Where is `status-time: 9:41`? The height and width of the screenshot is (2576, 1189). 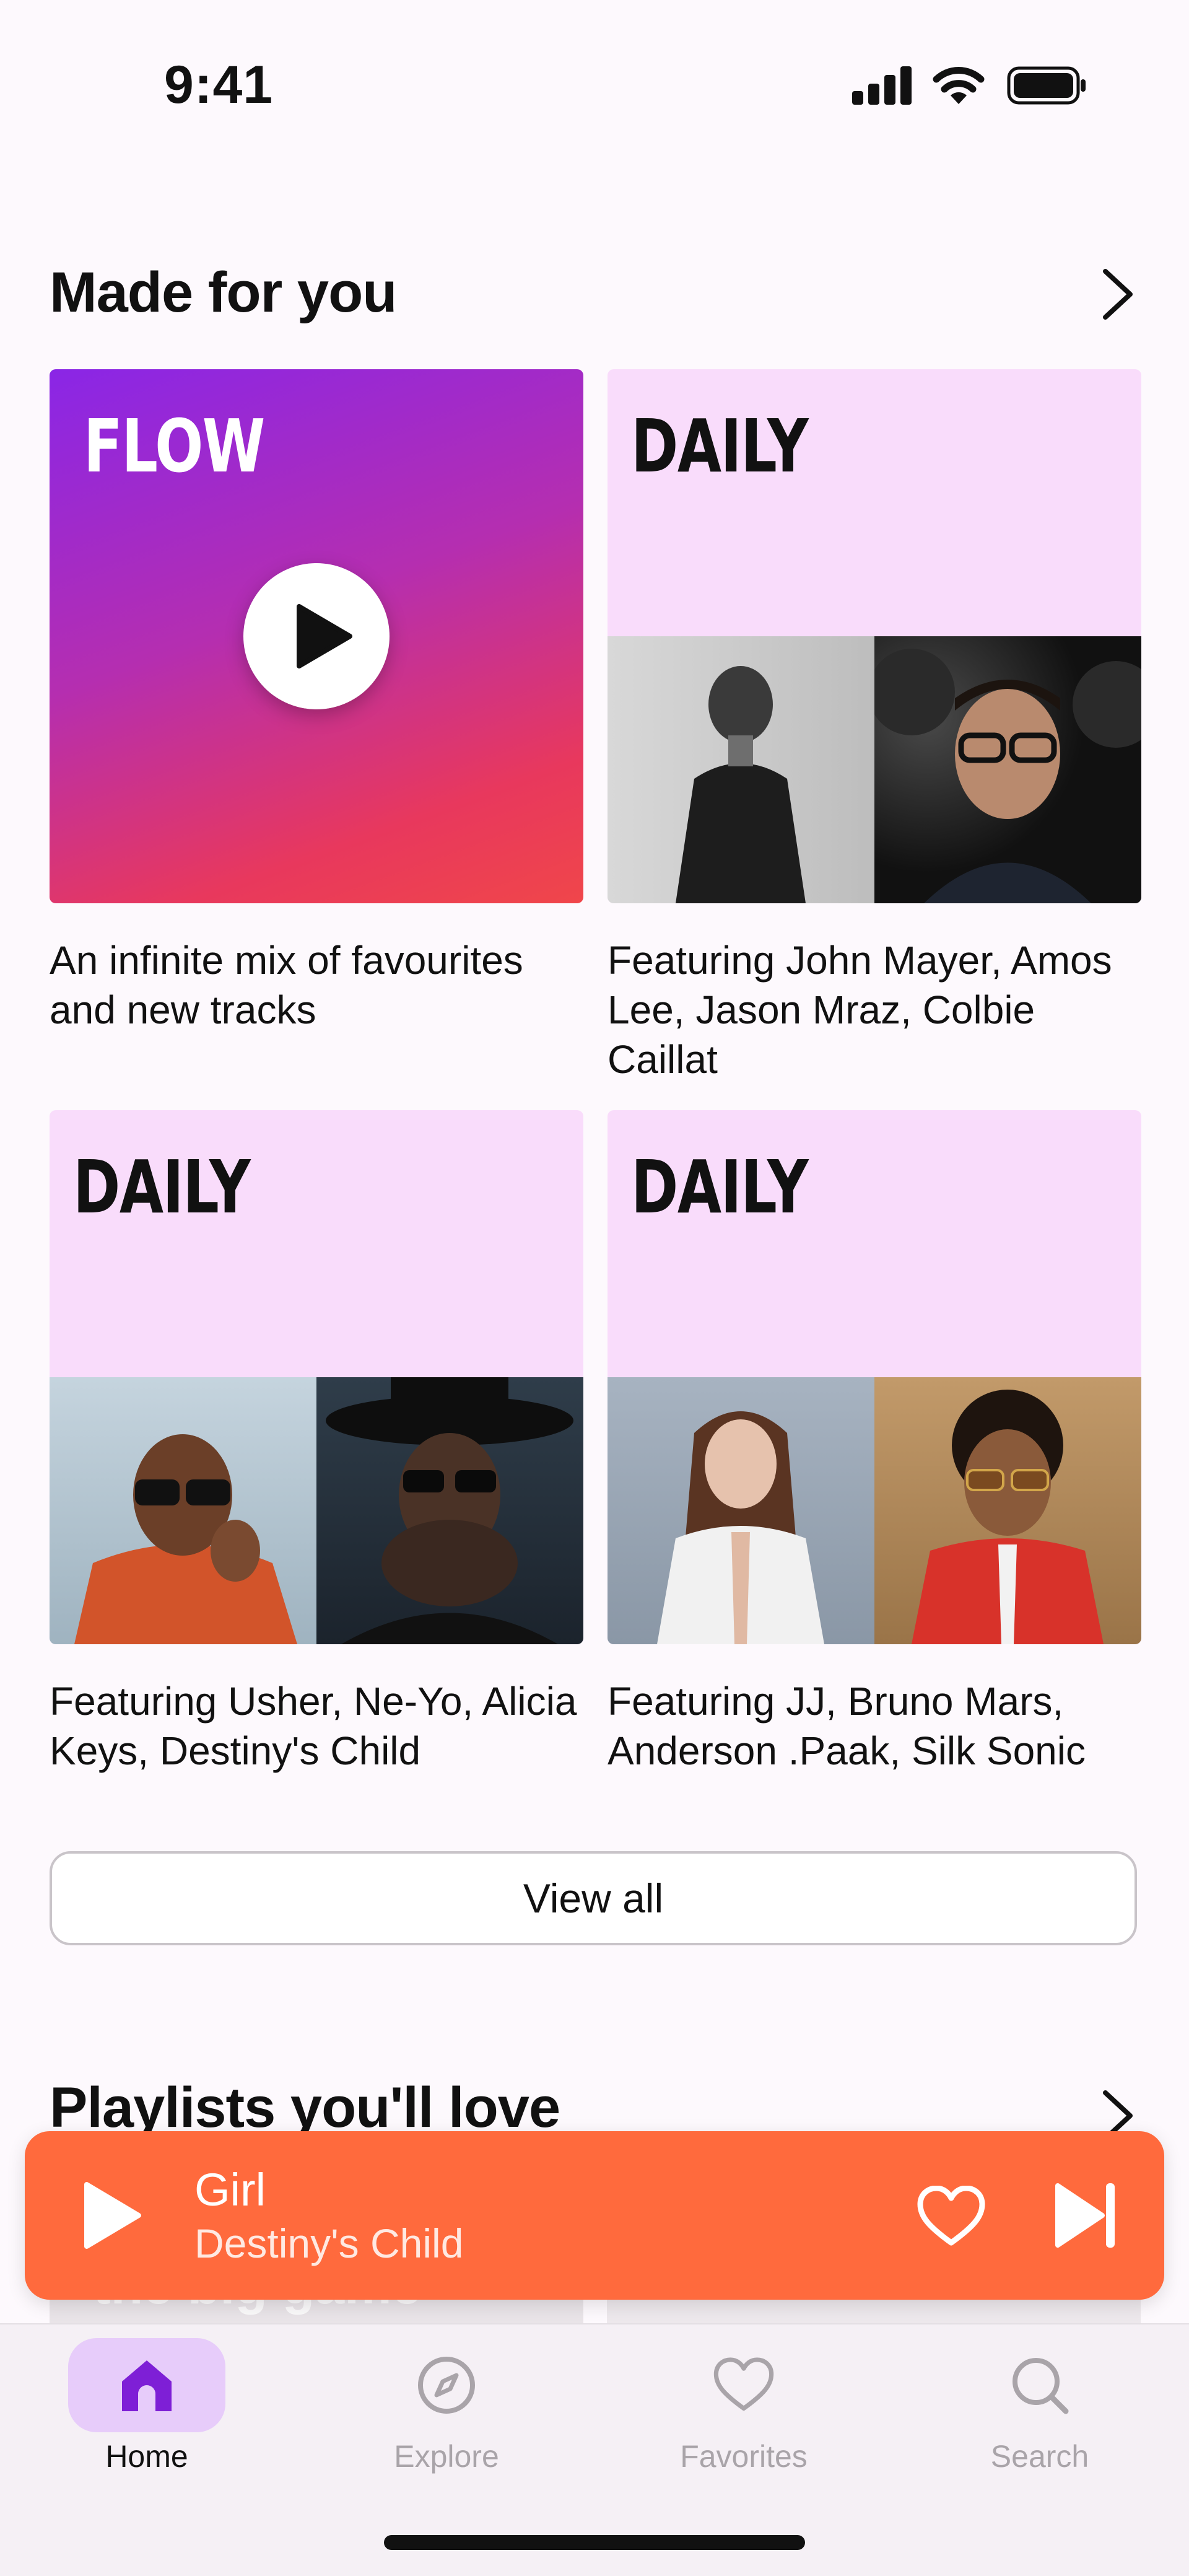
status-time: 9:41 is located at coordinates (219, 85).